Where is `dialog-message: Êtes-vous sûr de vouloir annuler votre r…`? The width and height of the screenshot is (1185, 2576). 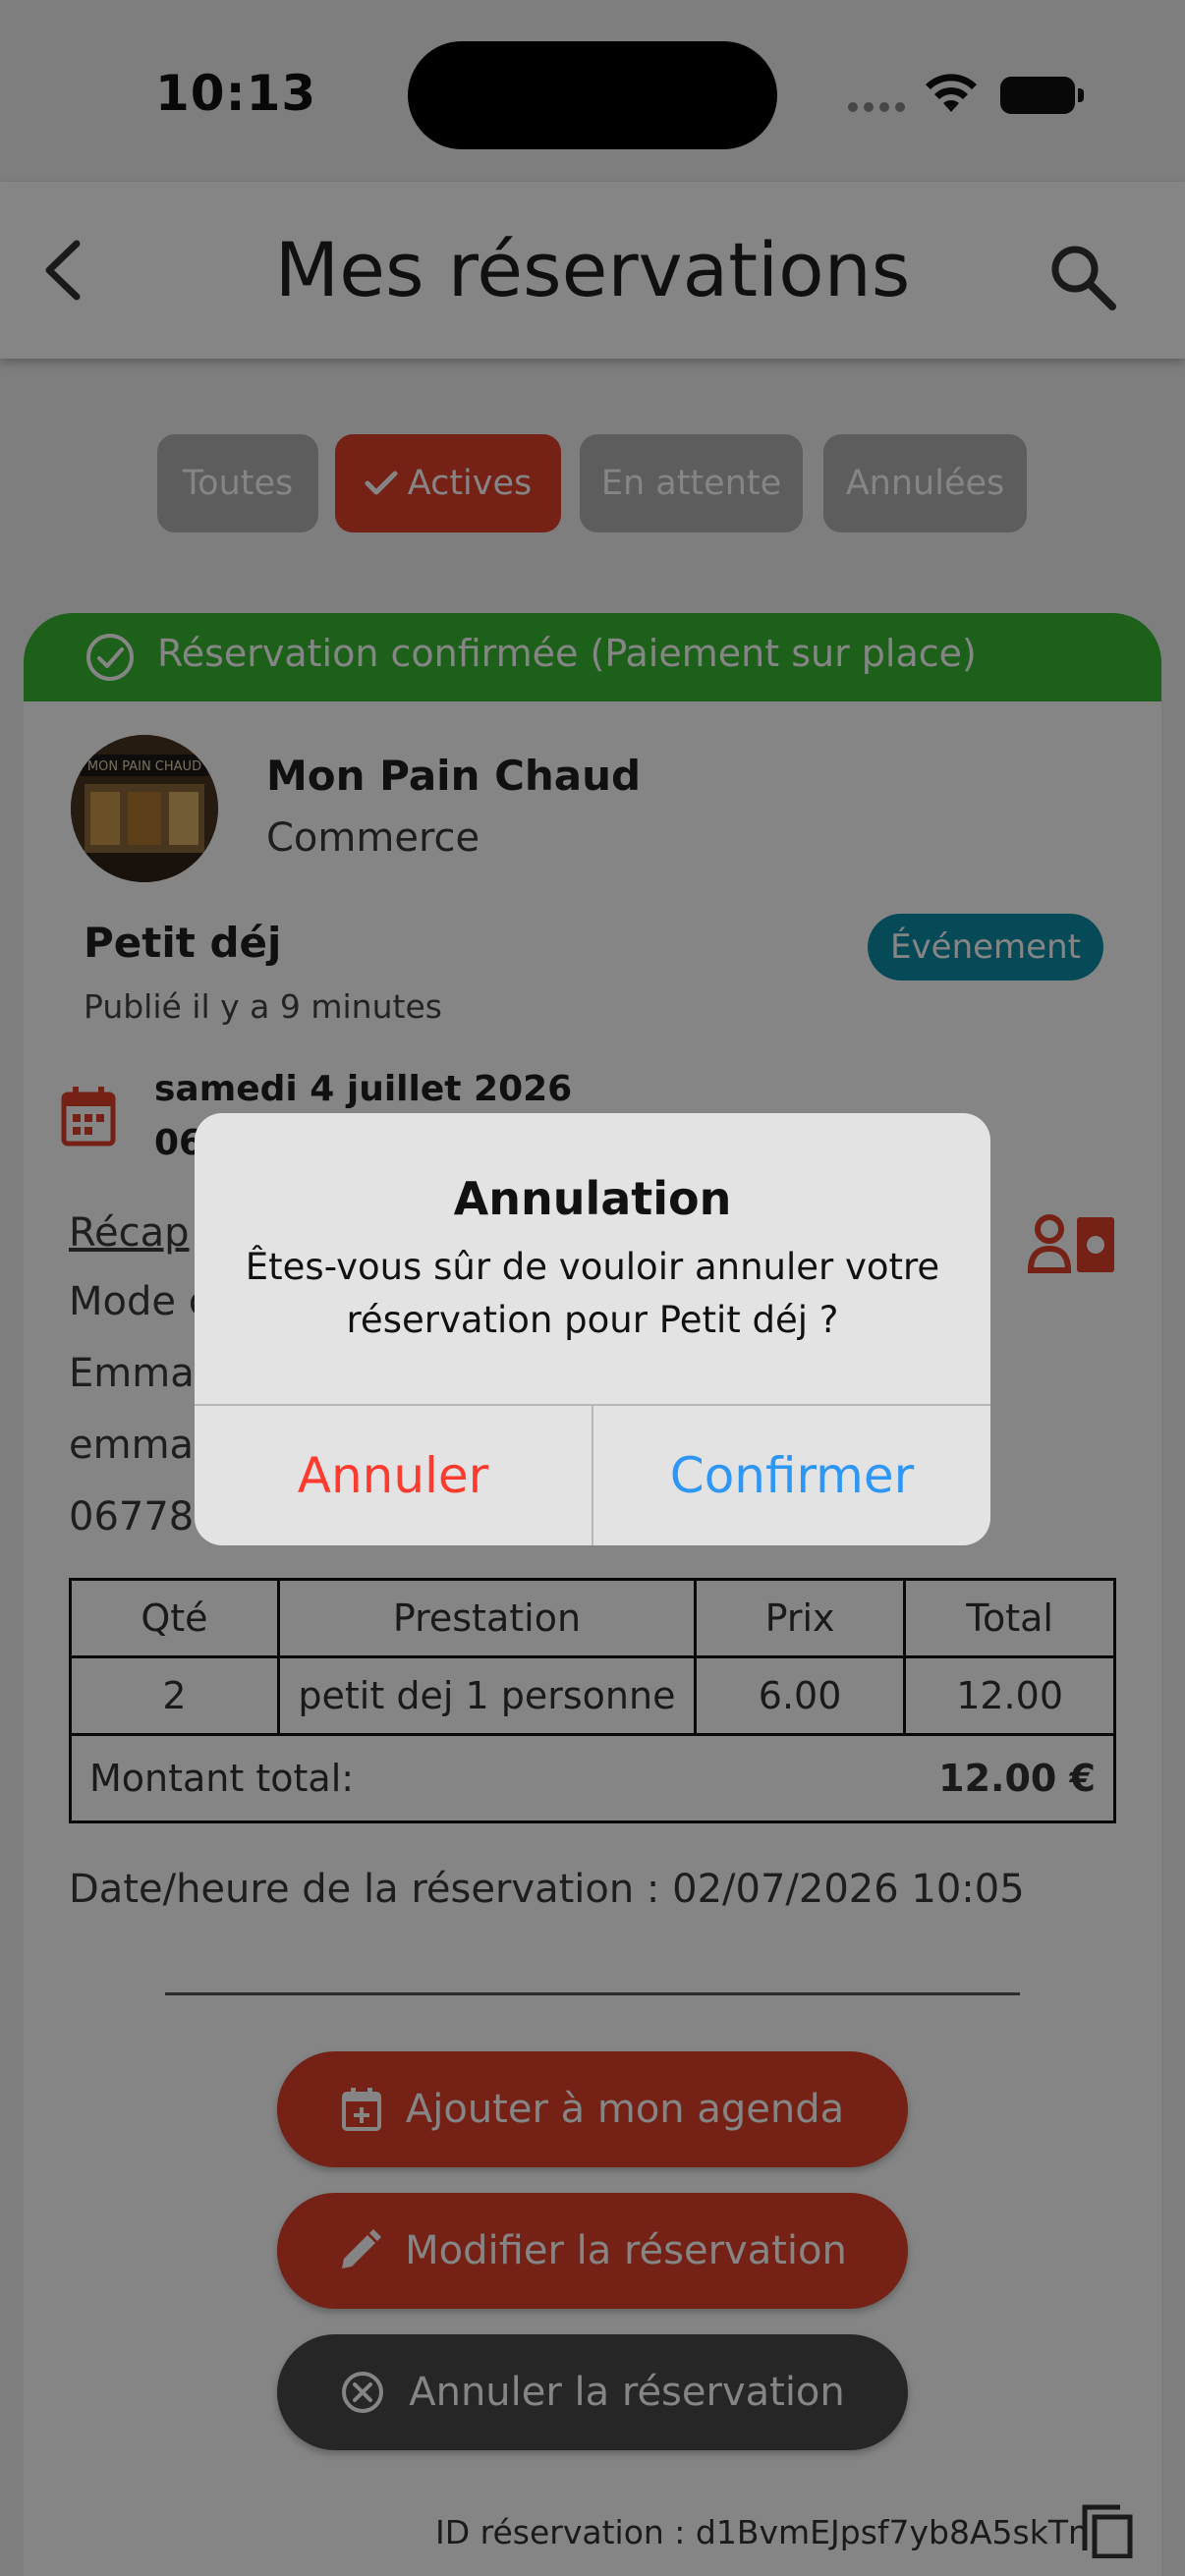
dialog-message: Êtes-vous sûr de vouloir annuler votre r… is located at coordinates (592, 1293).